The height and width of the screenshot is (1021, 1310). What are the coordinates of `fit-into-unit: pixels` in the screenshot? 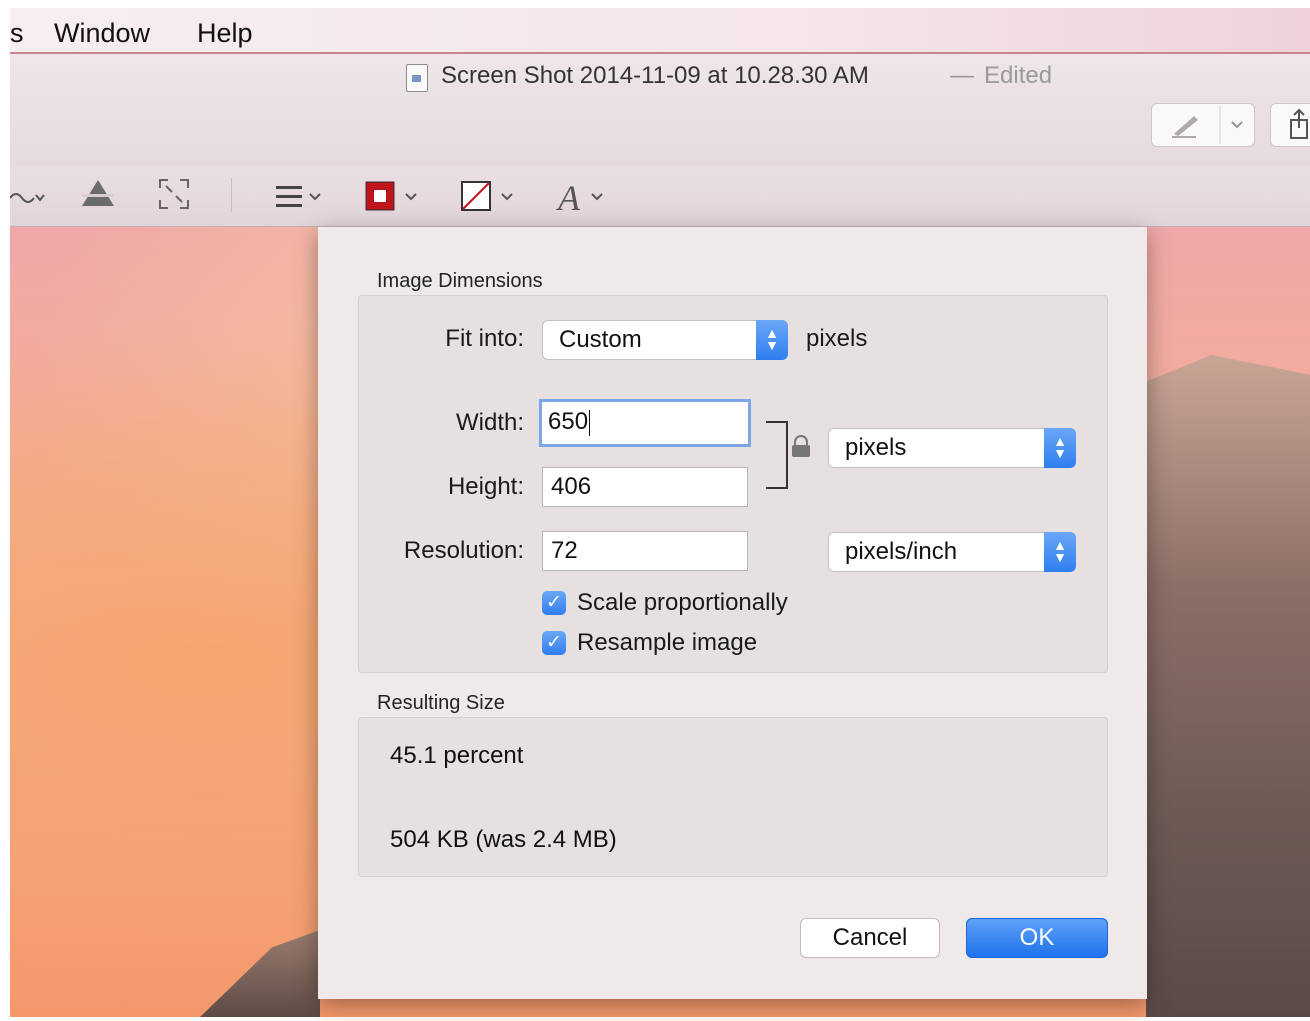 It's located at (837, 338).